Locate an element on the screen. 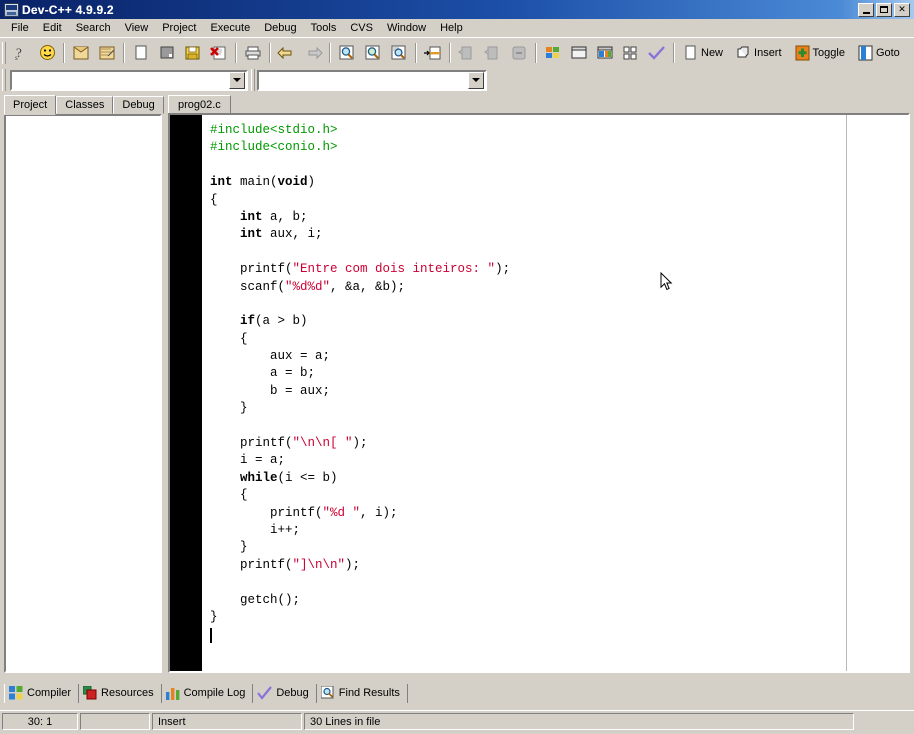 Image resolution: width=914 pixels, height=734 pixels. status-line-count: 30 Lines in file is located at coordinates (579, 721).